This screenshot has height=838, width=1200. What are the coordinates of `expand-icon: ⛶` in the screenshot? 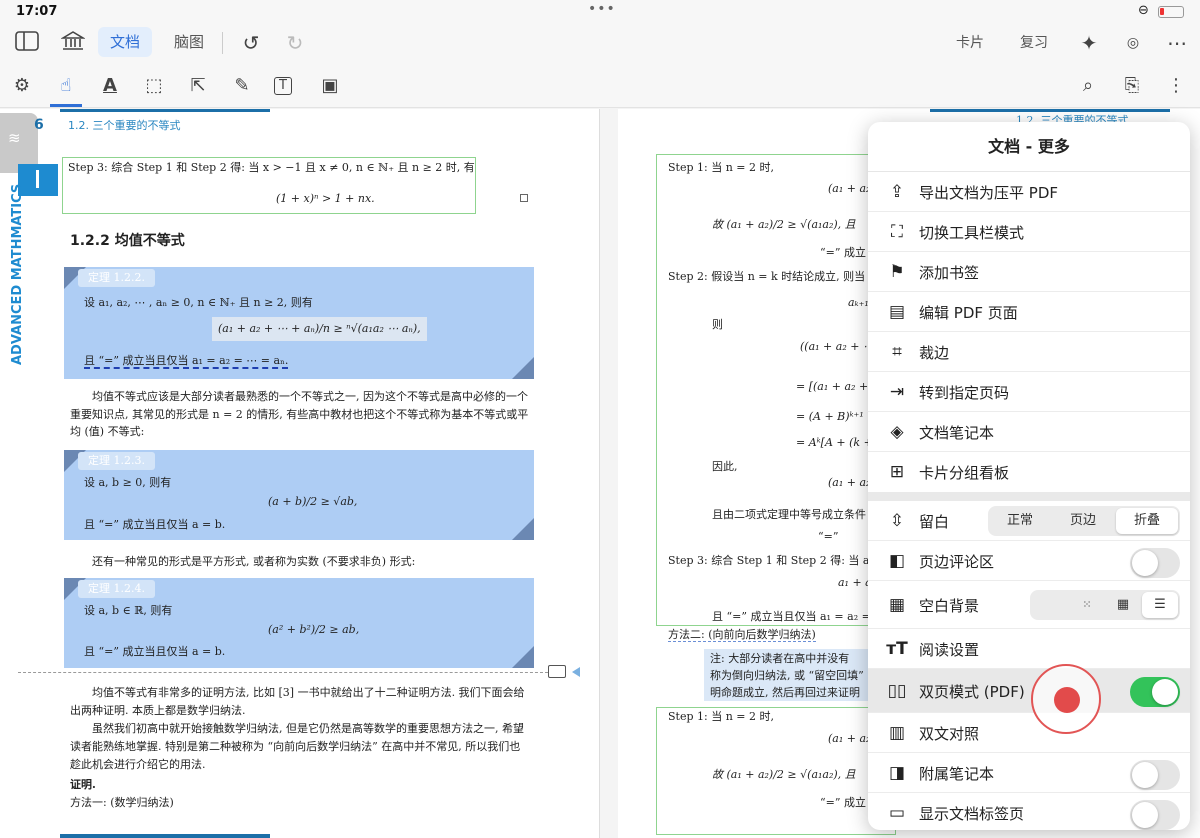 It's located at (897, 232).